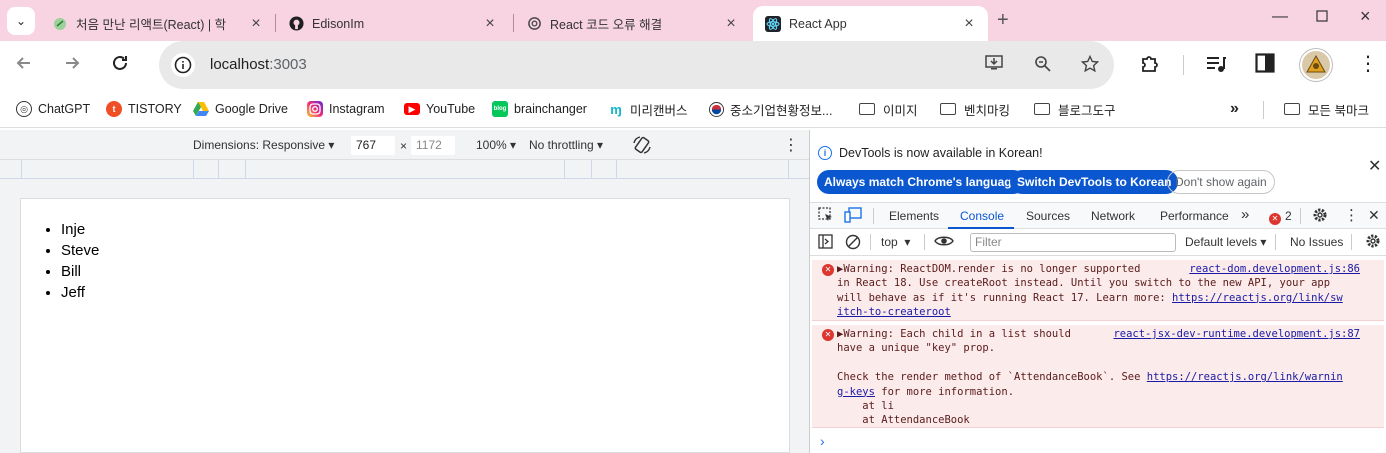 Image resolution: width=1386 pixels, height=453 pixels. I want to click on height-input: 1172, so click(433, 145).